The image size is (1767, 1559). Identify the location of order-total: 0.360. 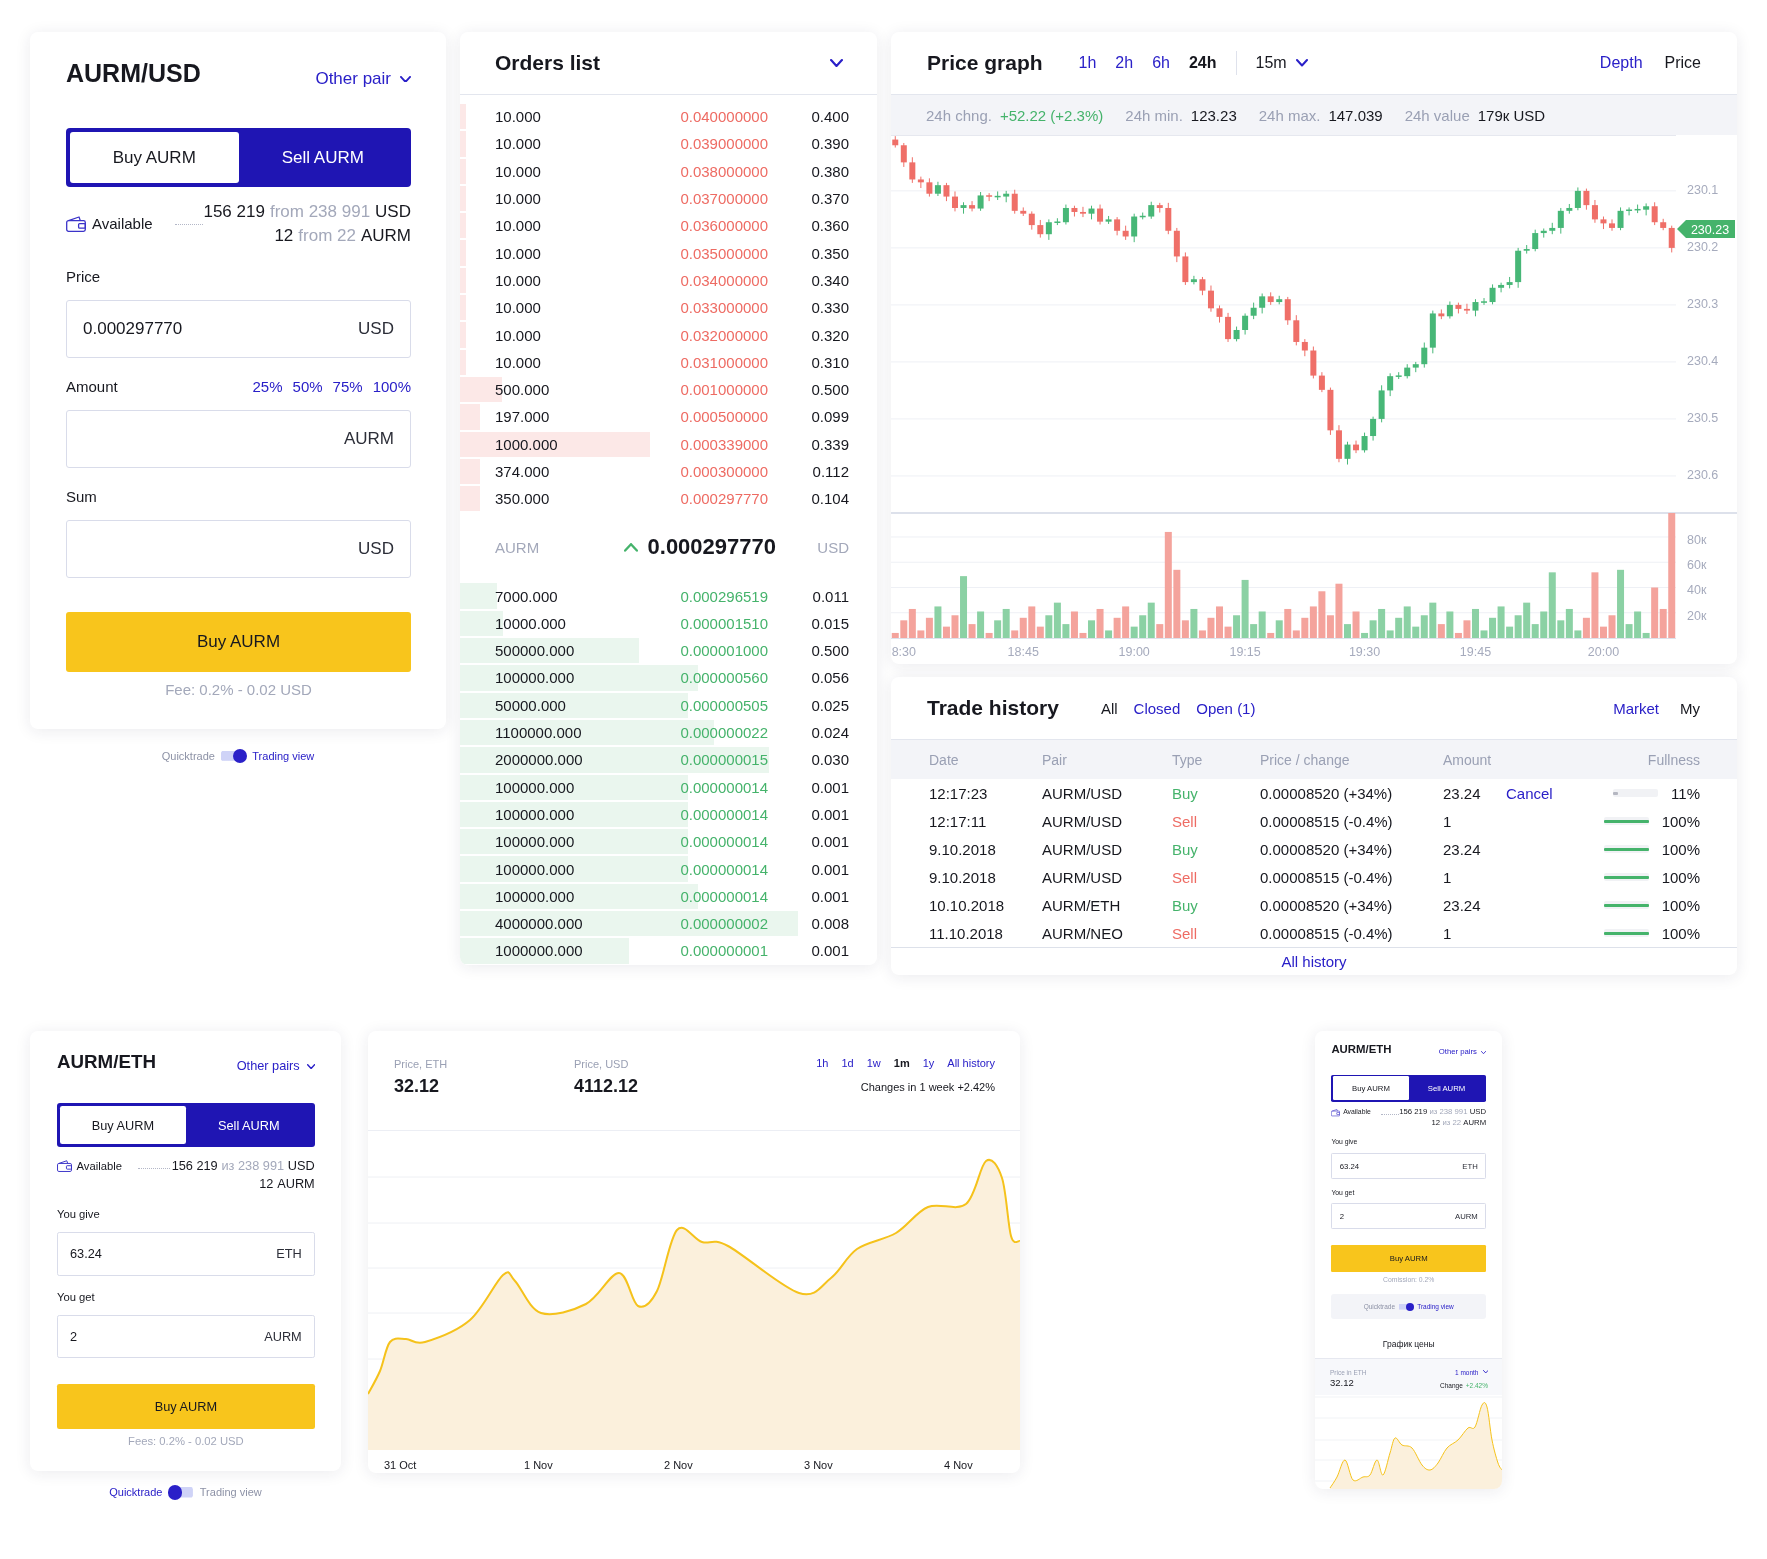
(829, 226).